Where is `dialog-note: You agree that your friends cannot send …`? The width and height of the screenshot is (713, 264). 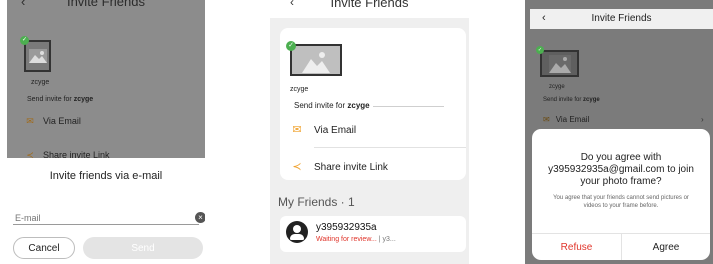
dialog-note: You agree that your friends cannot send … is located at coordinates (621, 202).